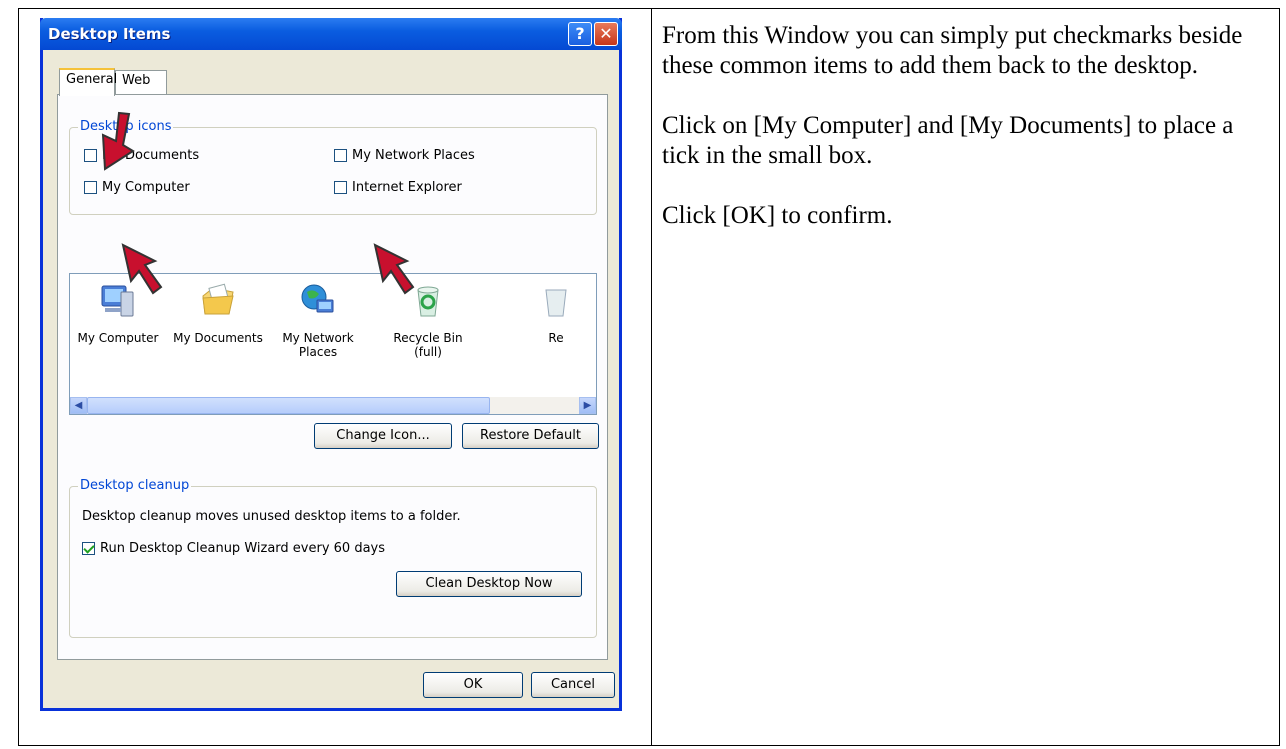 The image size is (1286, 749). I want to click on clean-desktop-now-button: Clean Desktop Now, so click(489, 584).